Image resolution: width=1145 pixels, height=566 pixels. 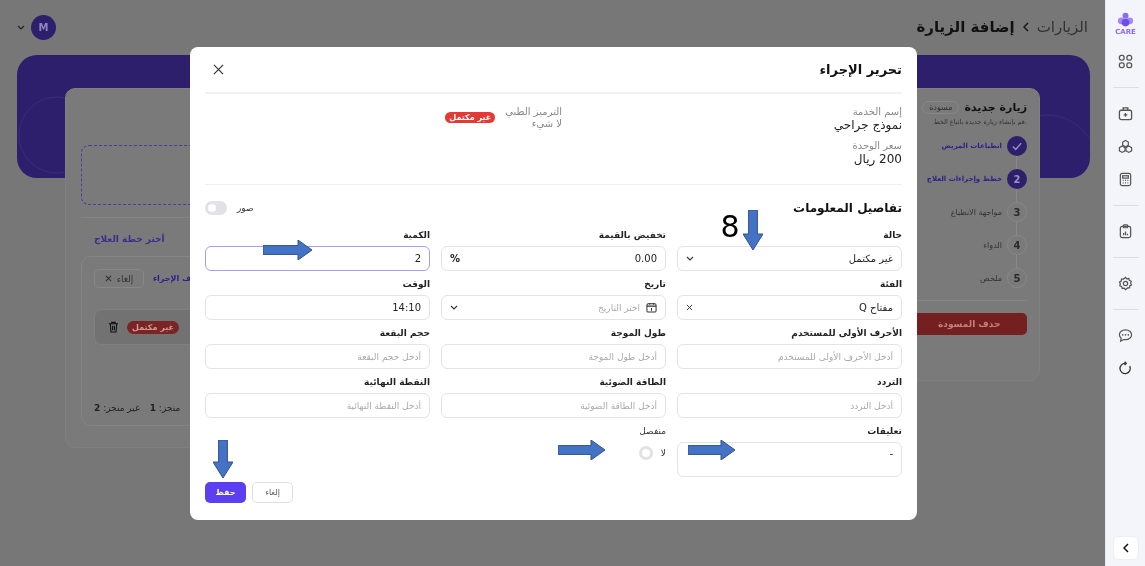 What do you see at coordinates (632, 382) in the screenshot?
I see `field-label: الطاقة الضوئية` at bounding box center [632, 382].